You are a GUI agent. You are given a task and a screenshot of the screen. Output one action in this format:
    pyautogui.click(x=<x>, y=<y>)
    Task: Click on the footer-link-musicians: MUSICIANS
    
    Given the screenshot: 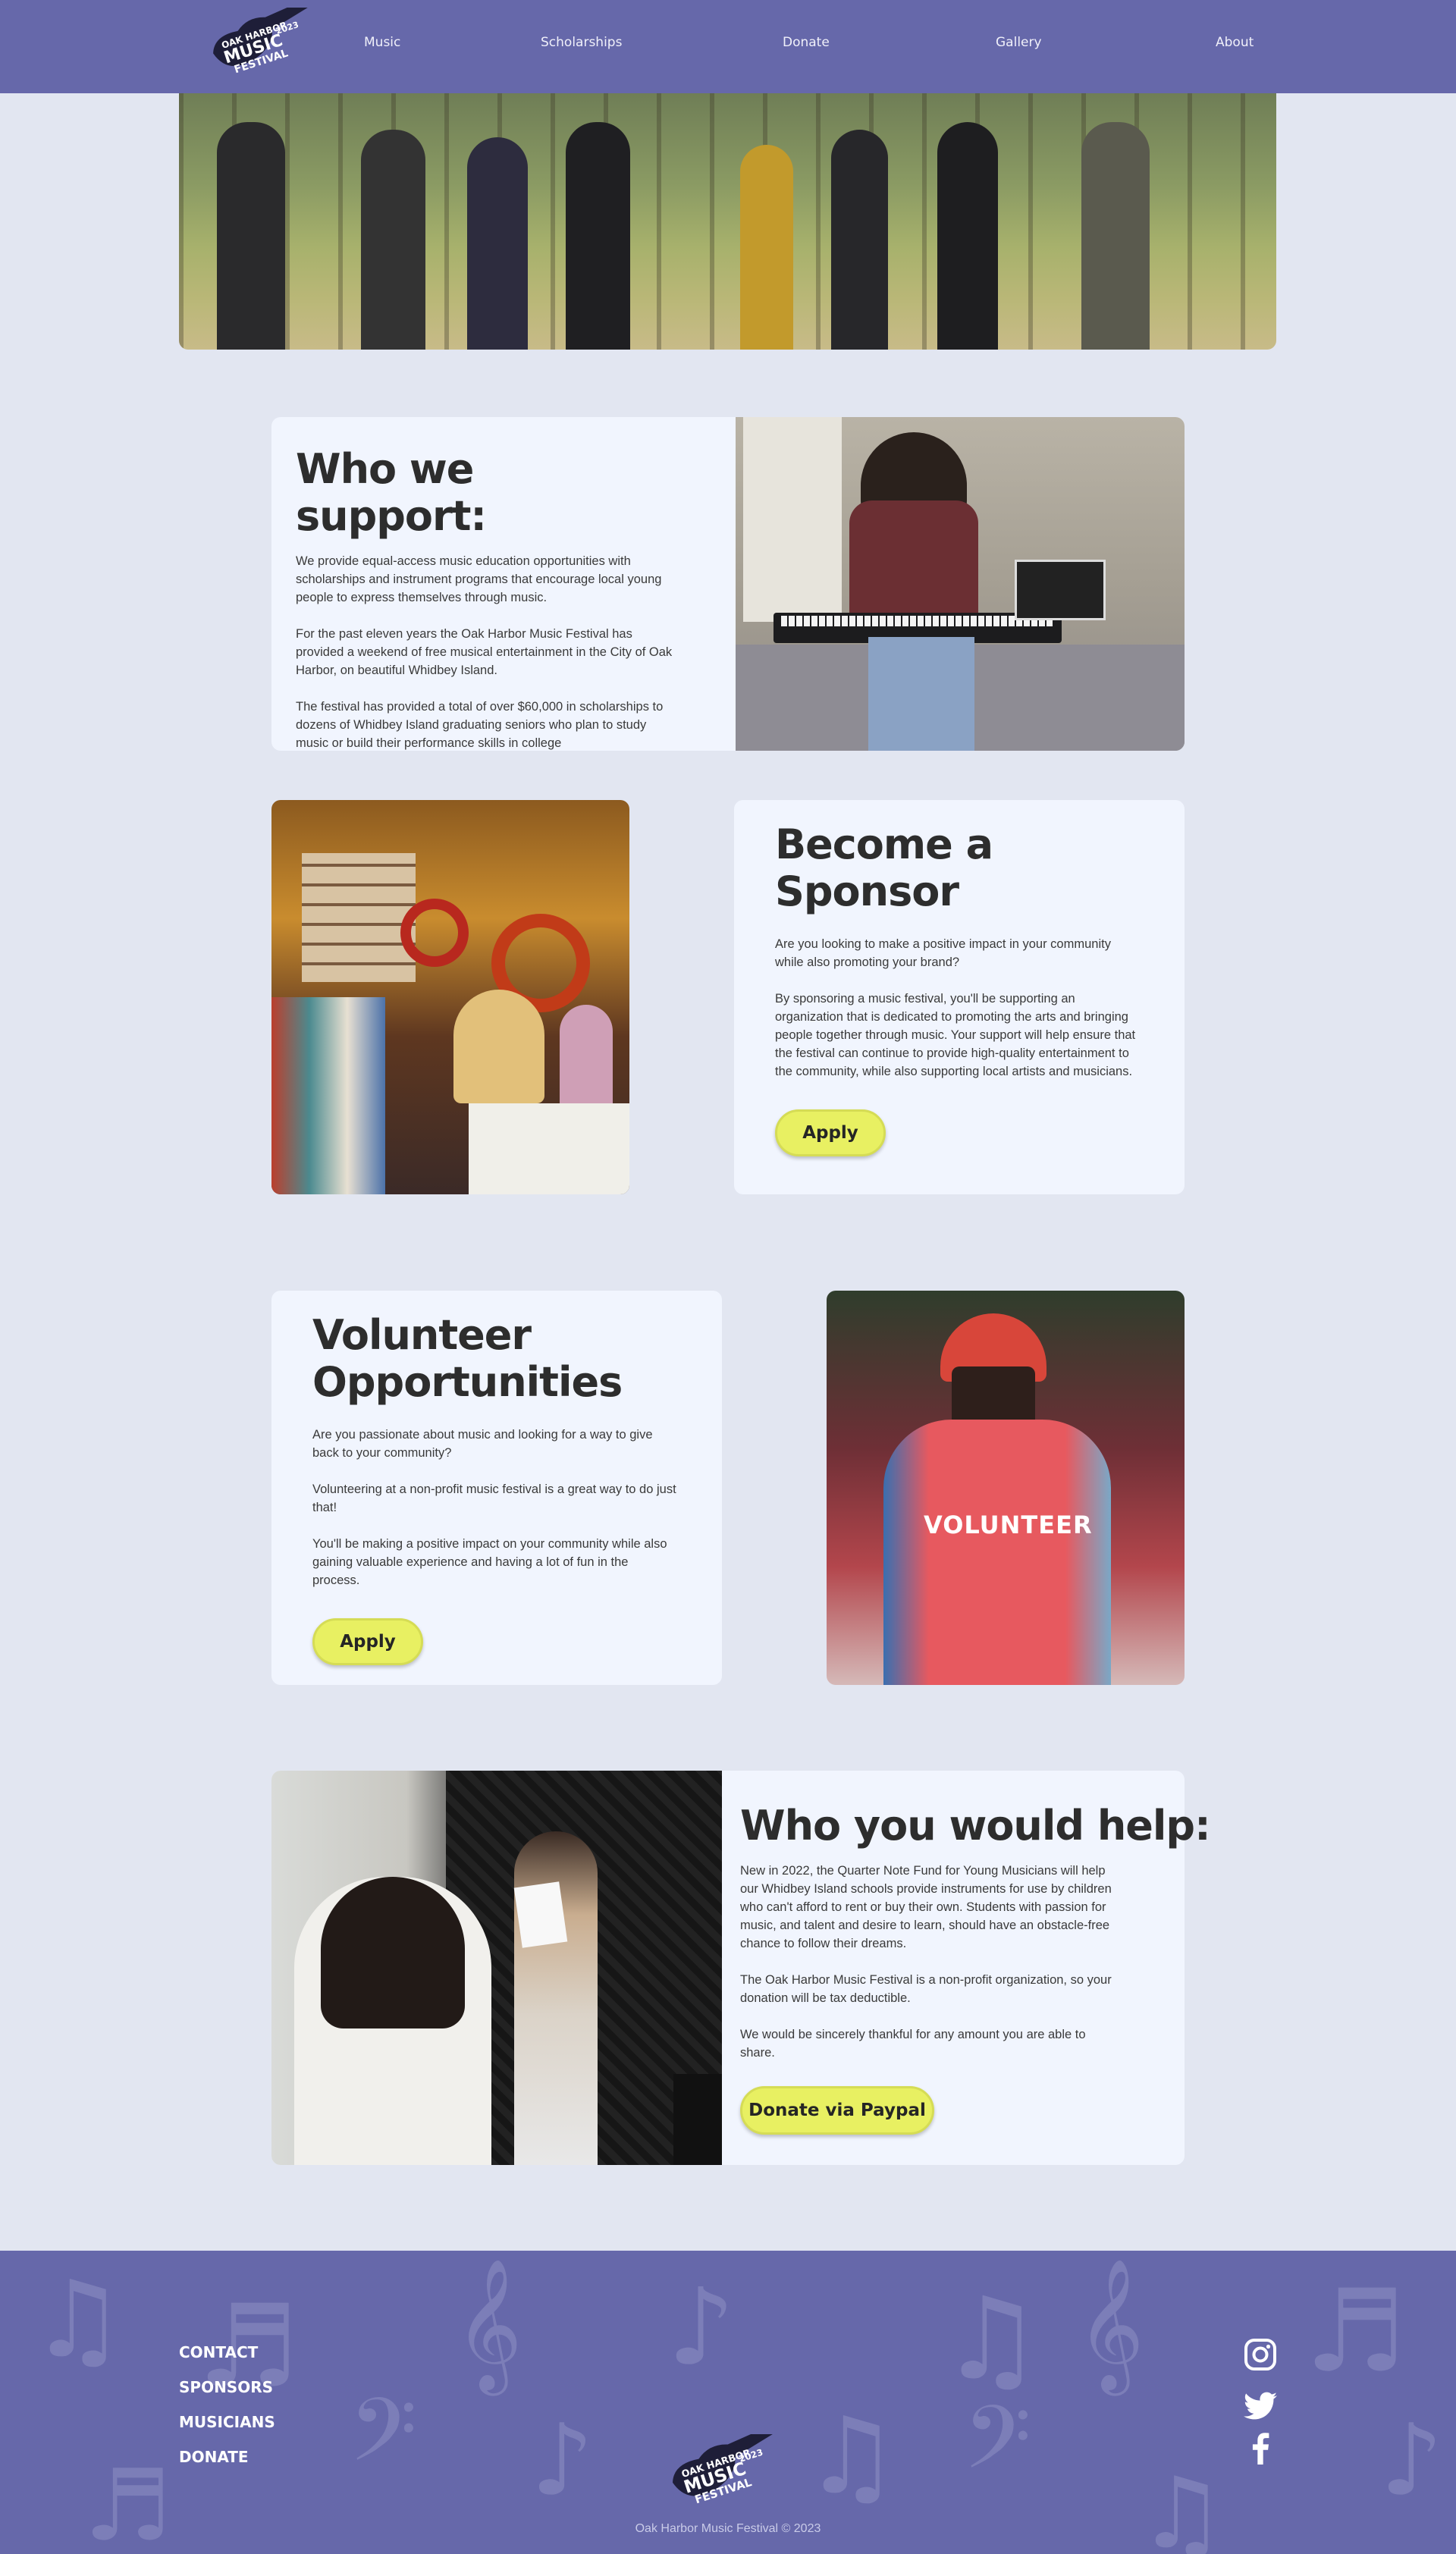 What is the action you would take?
    pyautogui.click(x=227, y=2422)
    